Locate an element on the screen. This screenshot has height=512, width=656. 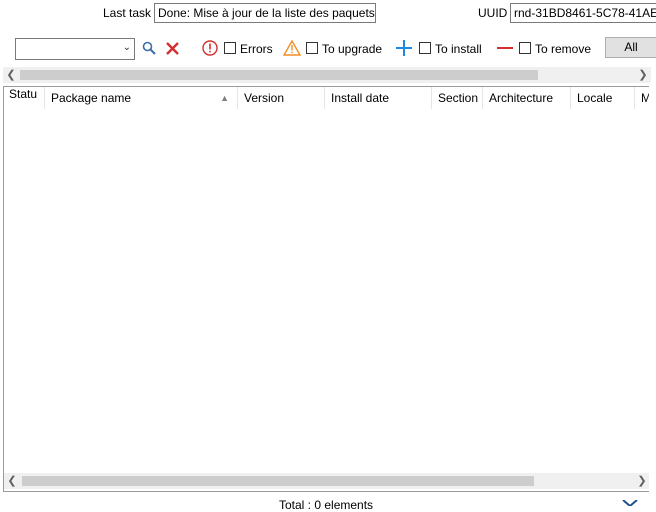
column-status: Statu is located at coordinates (24, 98).